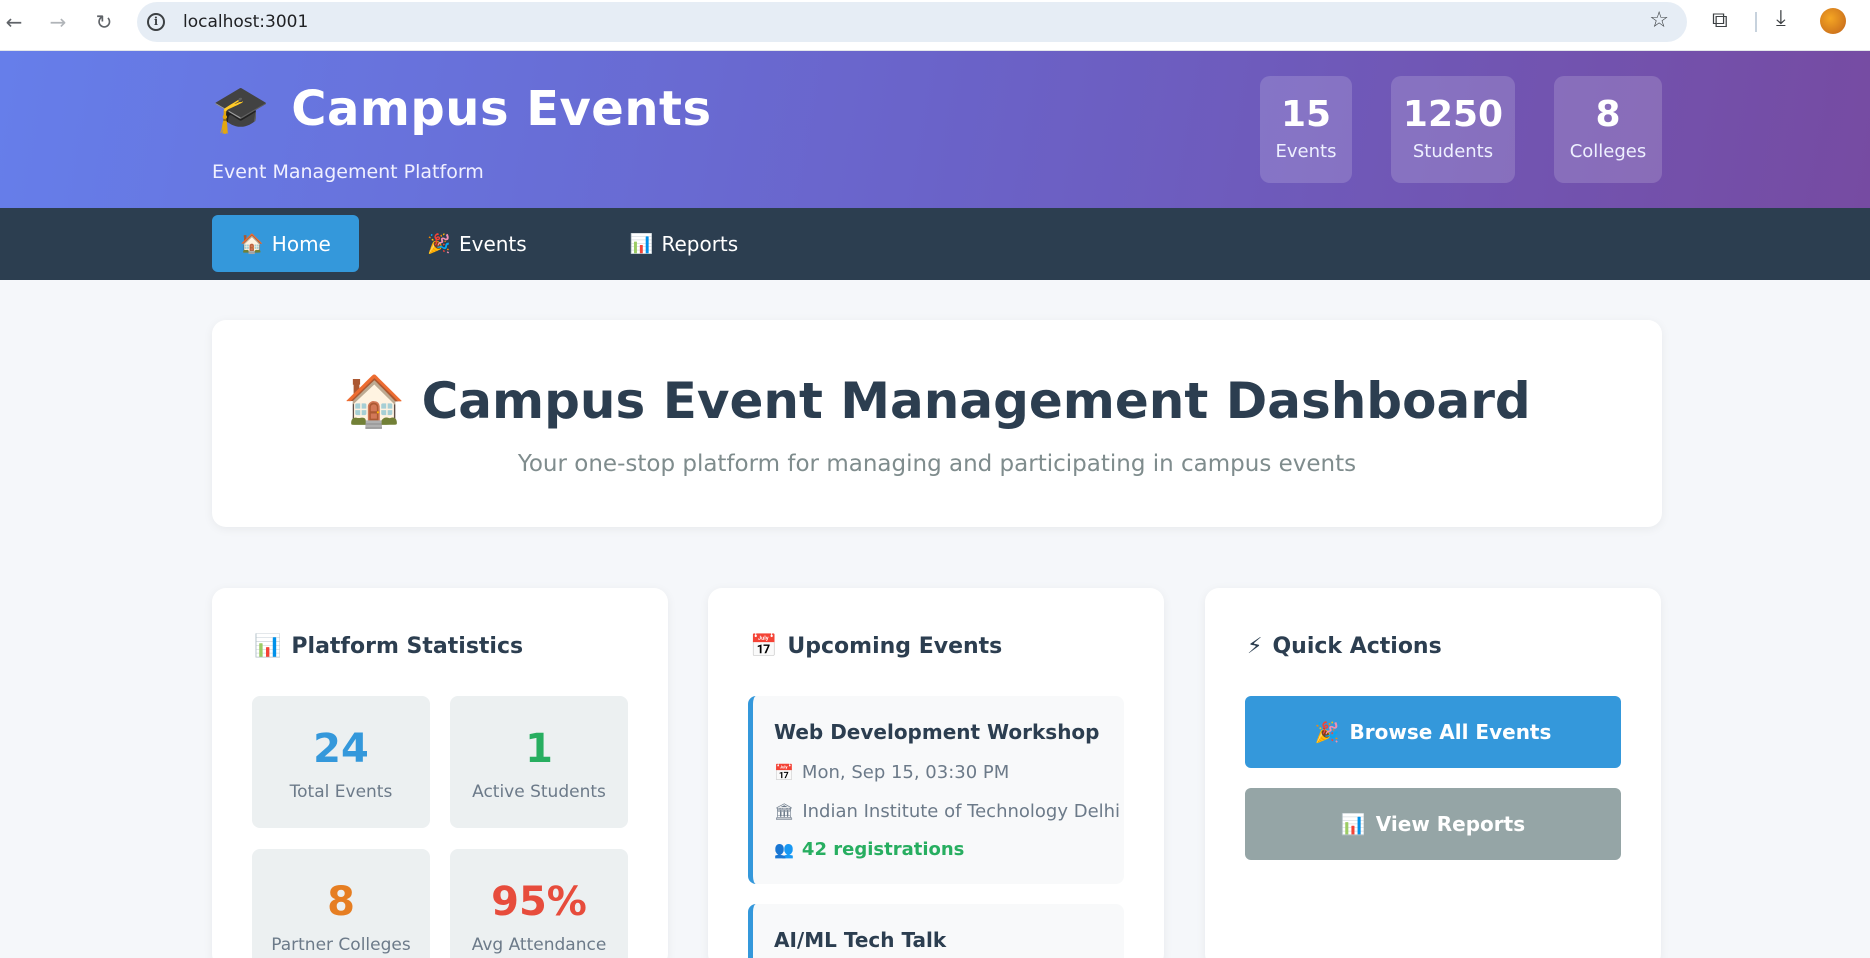 The height and width of the screenshot is (958, 1870). What do you see at coordinates (905, 772) in the screenshot?
I see `event-date-text: Mon, Sep 15, 03:30 PM` at bounding box center [905, 772].